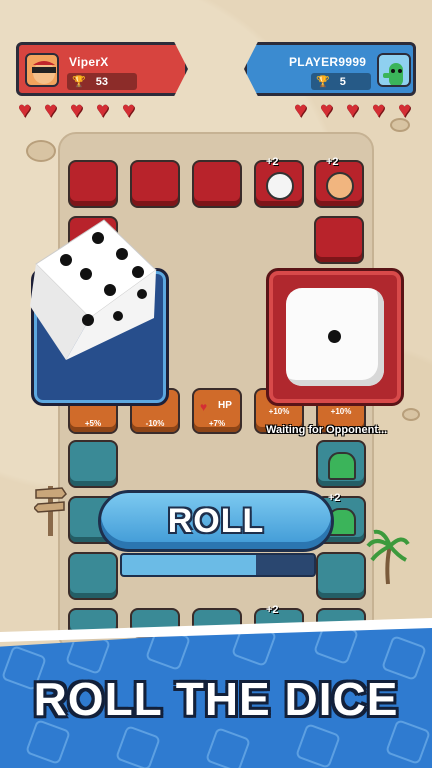  I want to click on player-left-hearts: ♥ ♥ ♥ ♥ ♥, so click(81, 109).